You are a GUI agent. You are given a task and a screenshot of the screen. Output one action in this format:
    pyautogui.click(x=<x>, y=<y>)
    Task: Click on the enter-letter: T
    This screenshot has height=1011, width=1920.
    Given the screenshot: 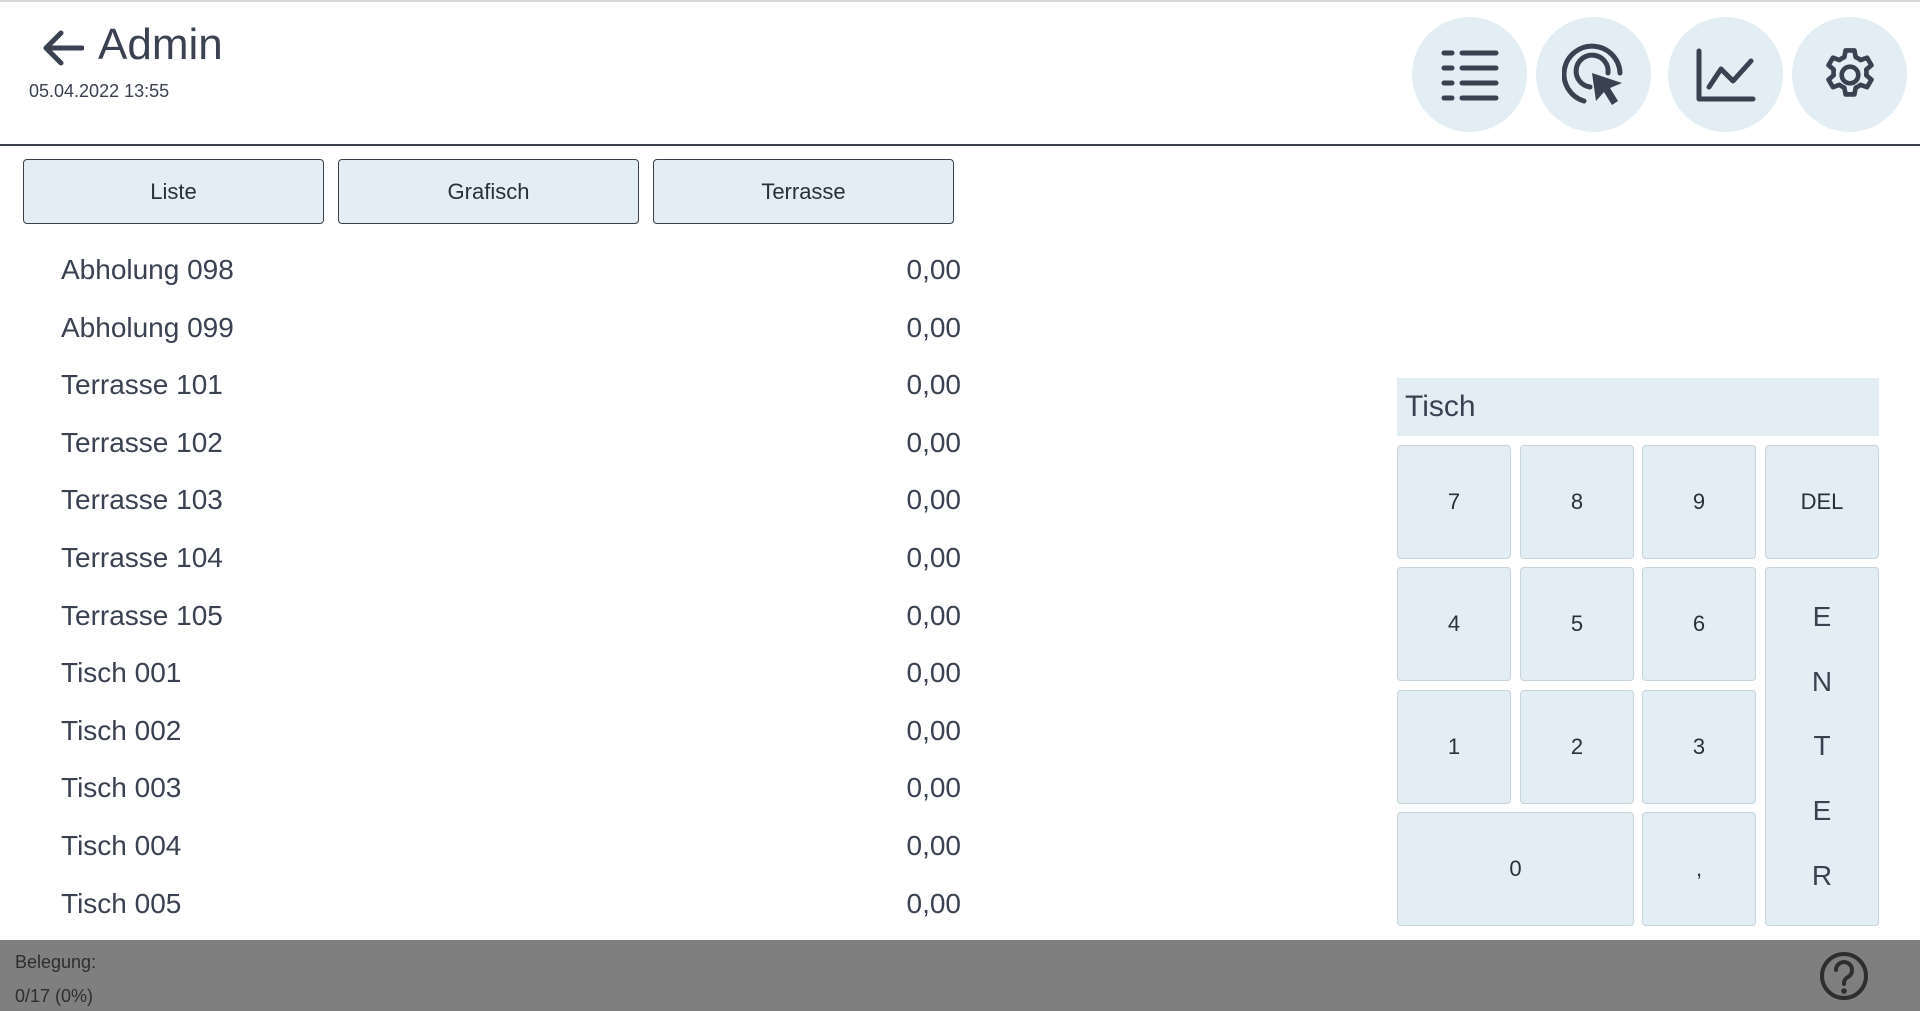 What is the action you would take?
    pyautogui.click(x=1822, y=746)
    